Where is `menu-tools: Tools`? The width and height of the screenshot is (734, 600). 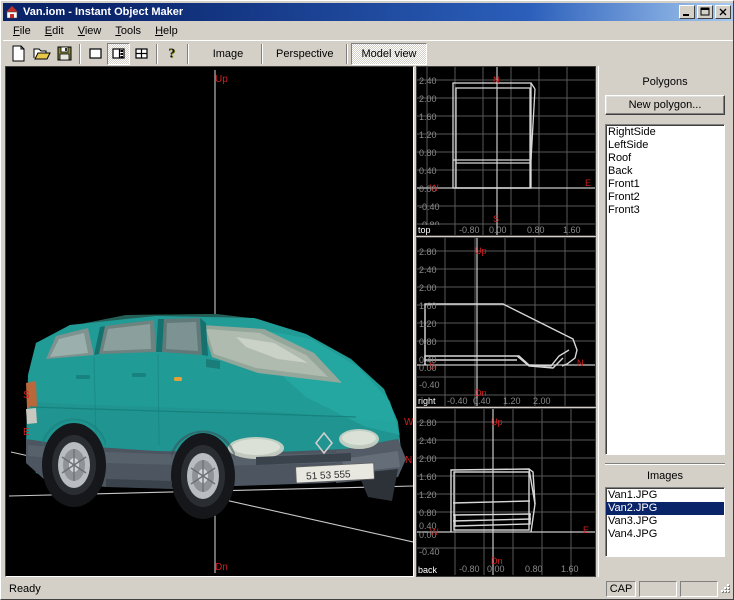 menu-tools: Tools is located at coordinates (128, 31).